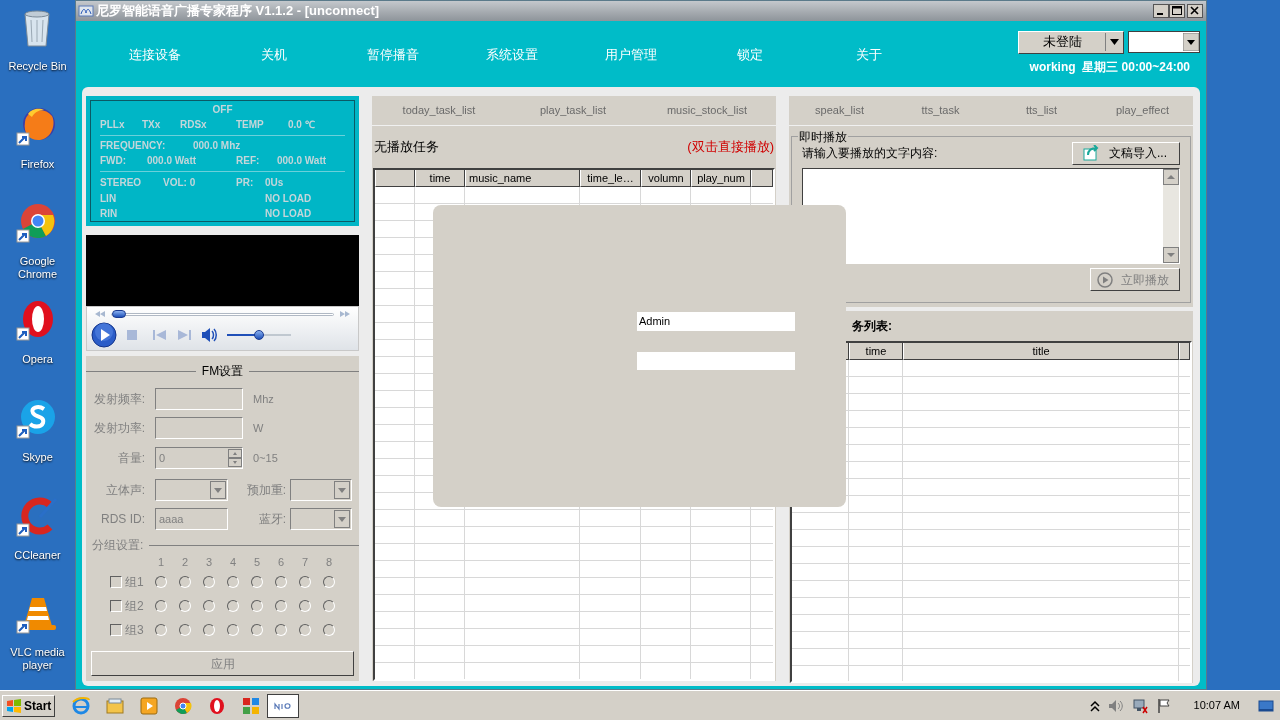 Image resolution: width=1280 pixels, height=720 pixels. What do you see at coordinates (251, 705) in the screenshot?
I see `grid-app-icon` at bounding box center [251, 705].